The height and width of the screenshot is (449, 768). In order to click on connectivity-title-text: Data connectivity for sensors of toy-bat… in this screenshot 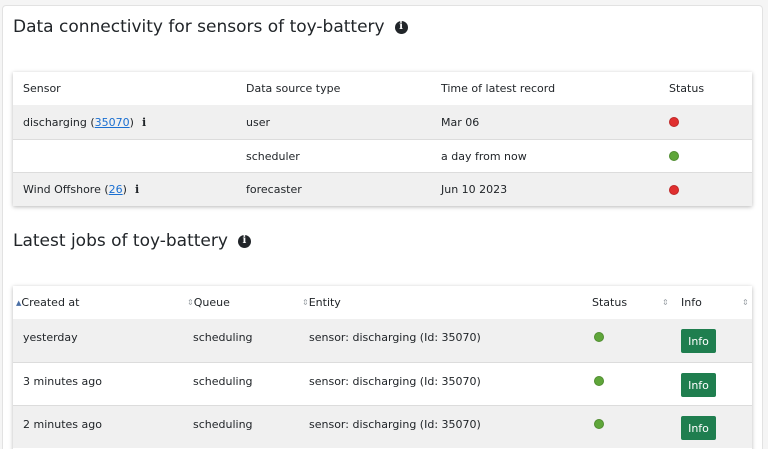, I will do `click(199, 27)`.